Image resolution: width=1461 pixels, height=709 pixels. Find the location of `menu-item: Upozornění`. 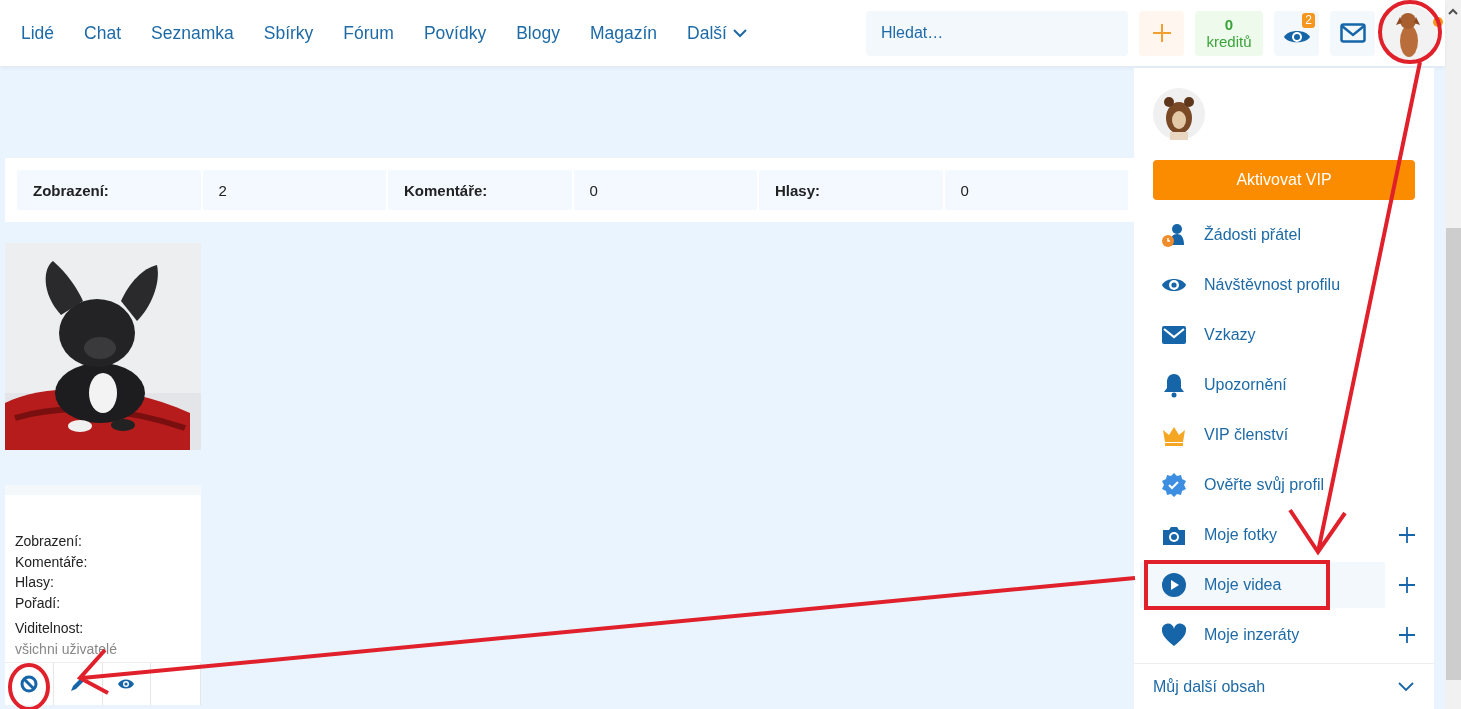

menu-item: Upozornění is located at coordinates (1262, 385).